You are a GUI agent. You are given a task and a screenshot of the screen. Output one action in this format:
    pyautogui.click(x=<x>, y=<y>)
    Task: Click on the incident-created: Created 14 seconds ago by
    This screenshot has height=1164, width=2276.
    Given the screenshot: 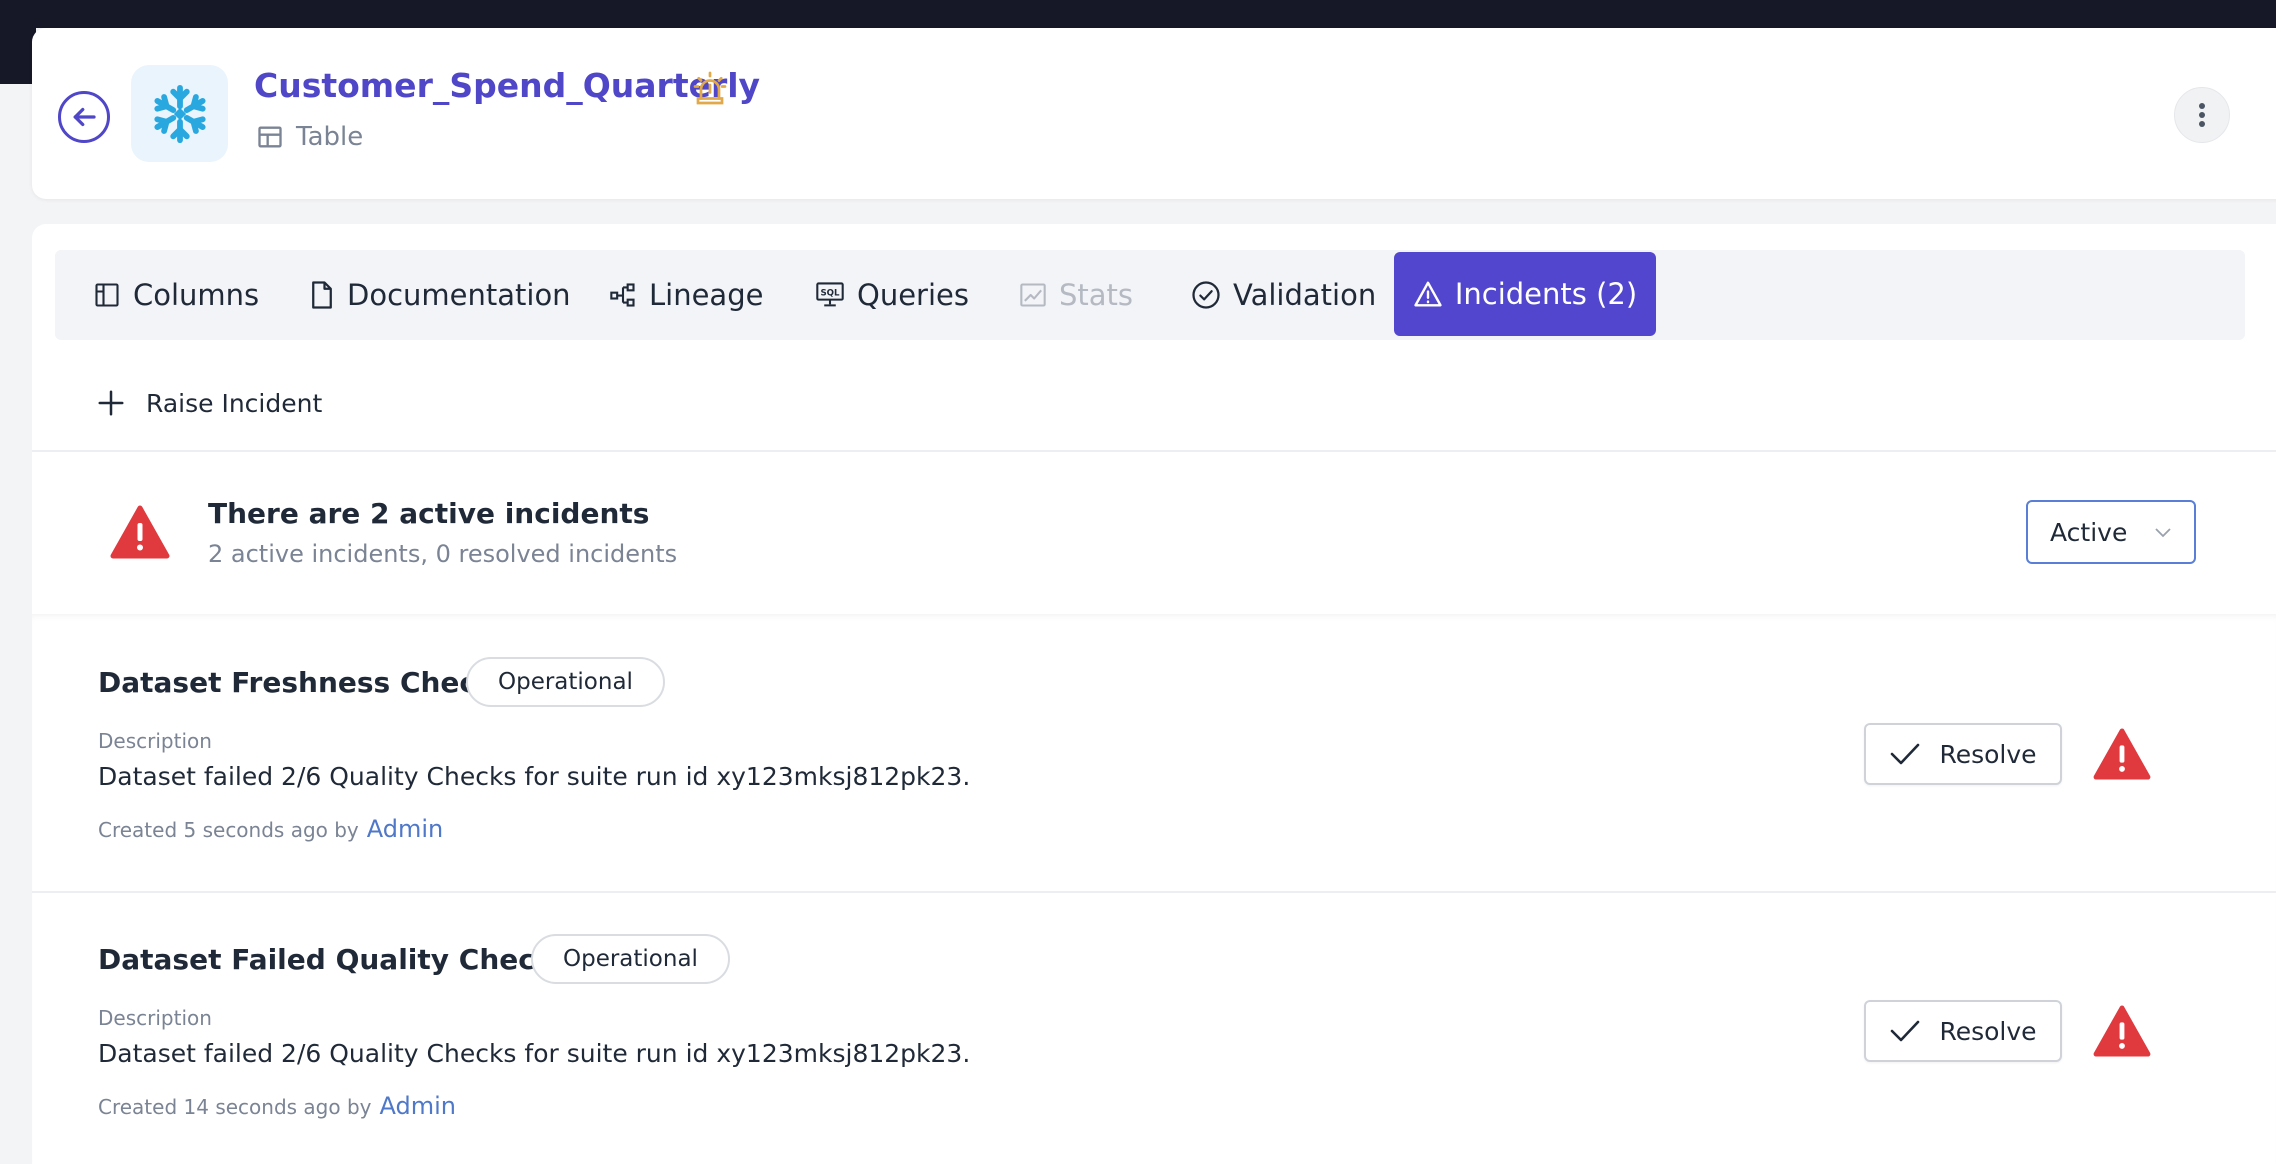 What is the action you would take?
    pyautogui.click(x=235, y=1107)
    